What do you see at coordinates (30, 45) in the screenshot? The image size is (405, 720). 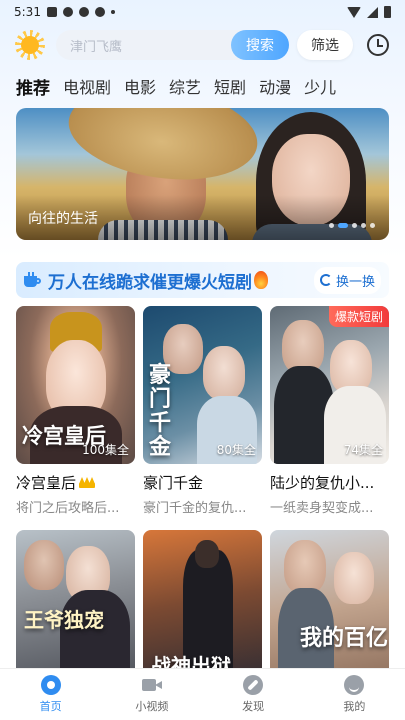 I see `weather-sun-icon` at bounding box center [30, 45].